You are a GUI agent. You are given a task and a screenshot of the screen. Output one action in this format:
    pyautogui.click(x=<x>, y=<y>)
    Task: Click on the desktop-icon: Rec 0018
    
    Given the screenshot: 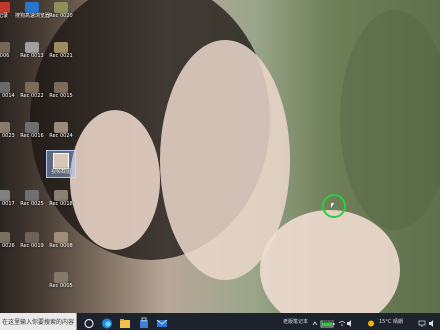 What is the action you would take?
    pyautogui.click(x=61, y=204)
    